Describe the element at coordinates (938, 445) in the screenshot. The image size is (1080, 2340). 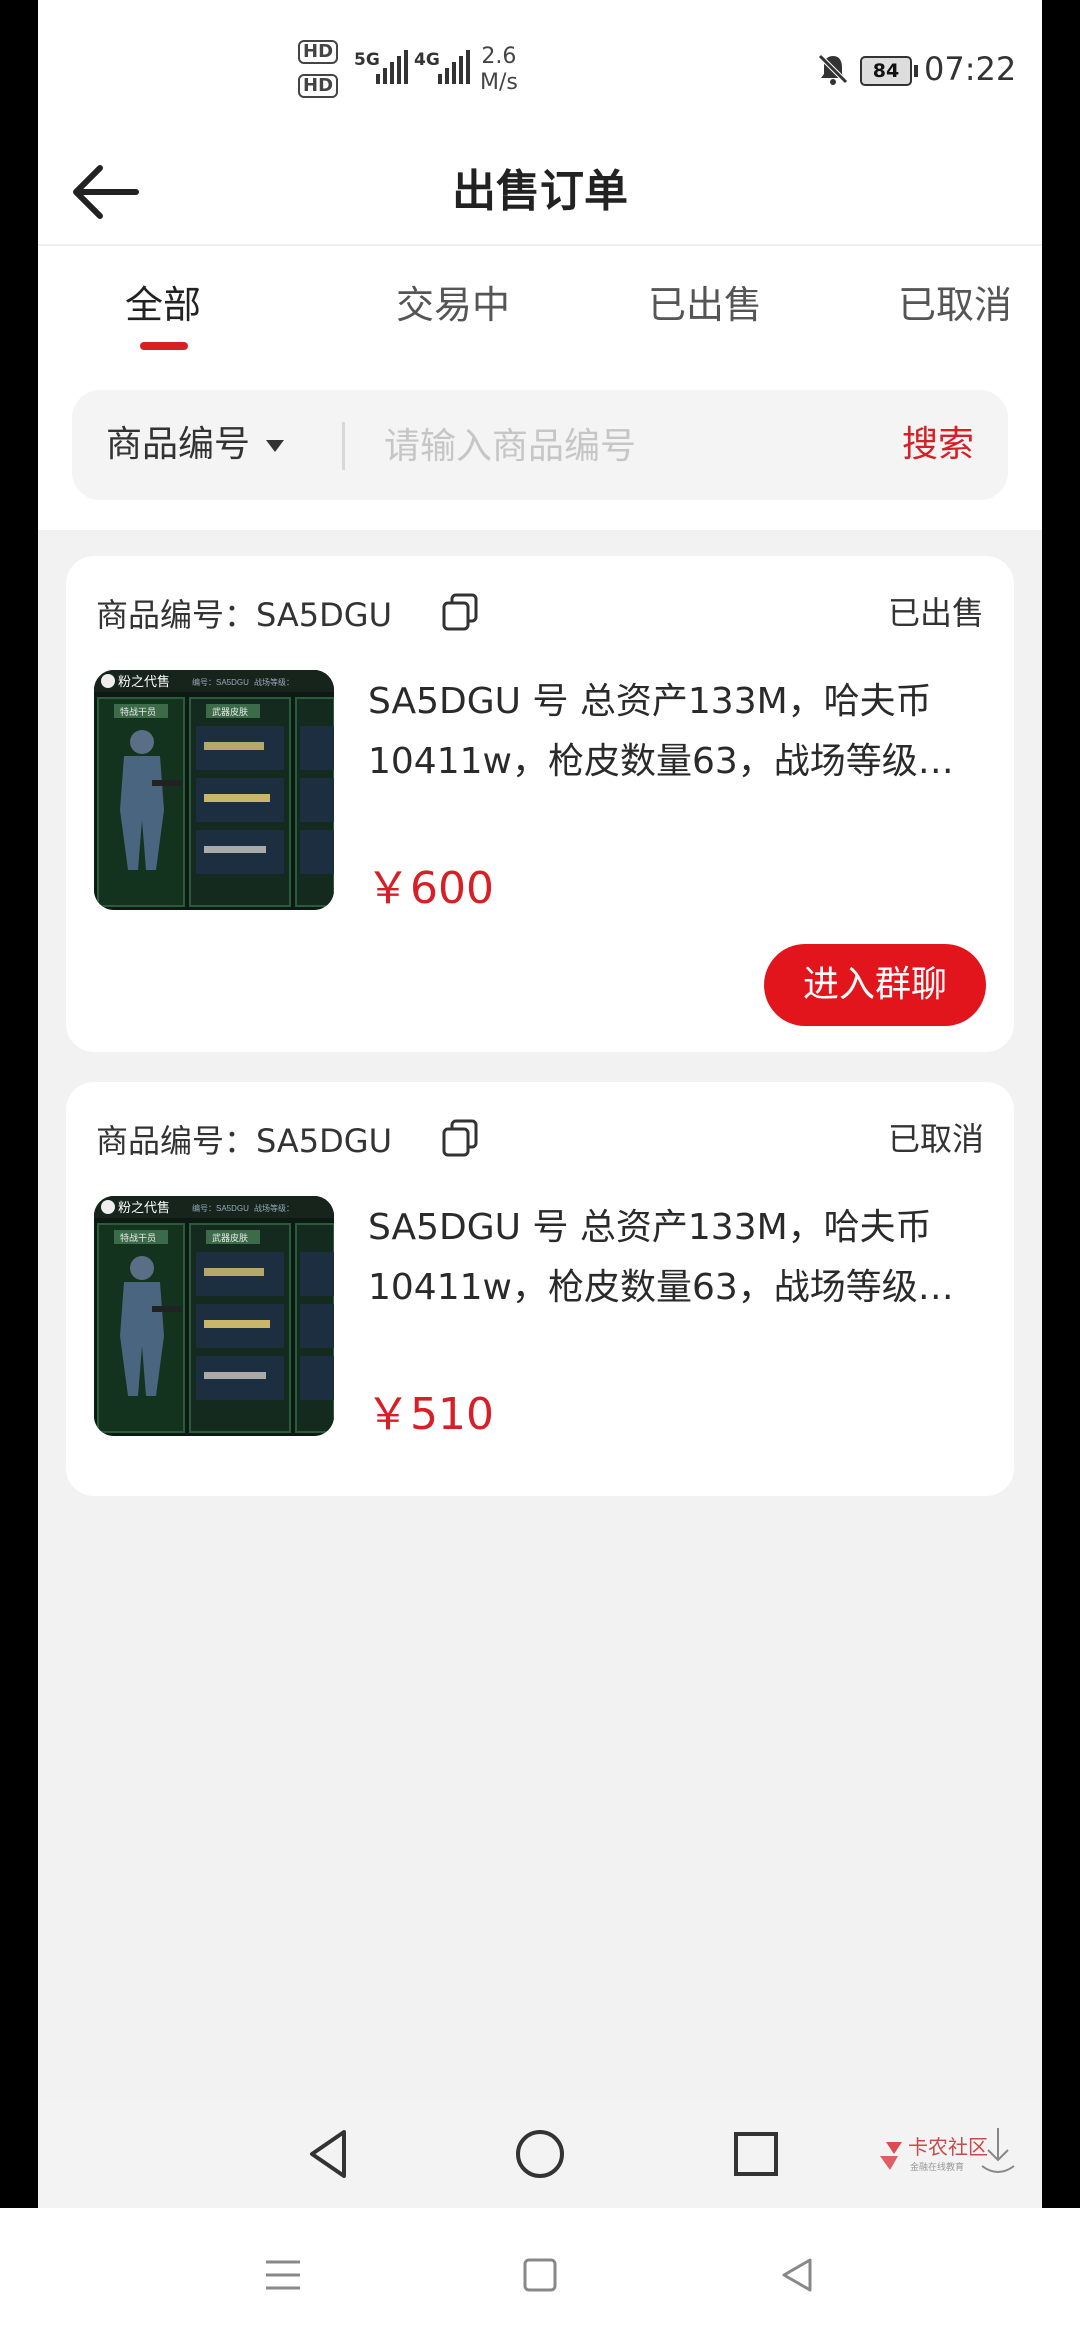
I see `search-button: 搜索` at that location.